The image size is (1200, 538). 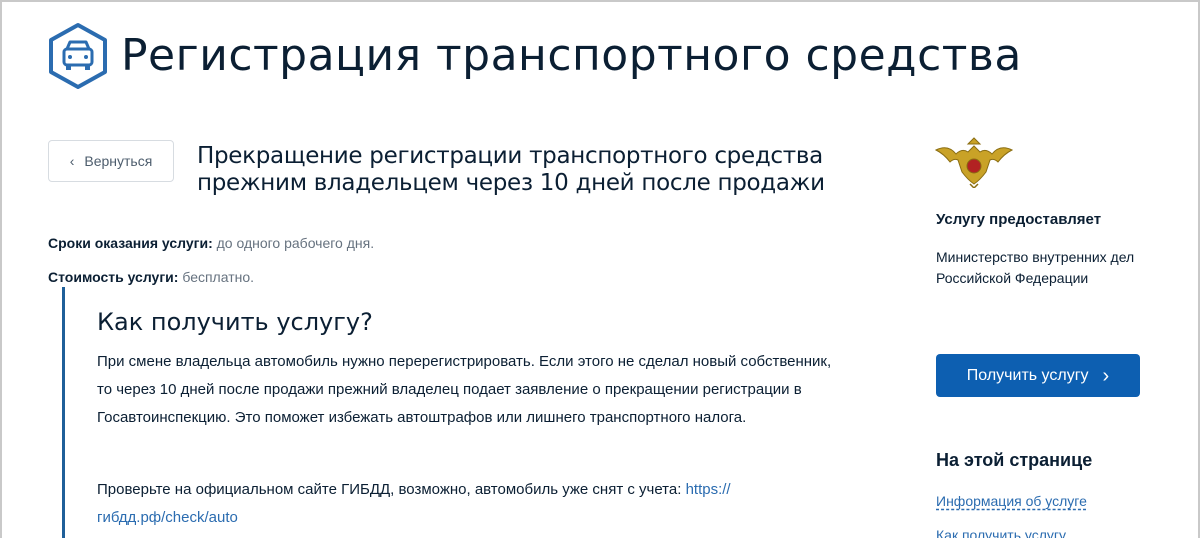 I want to click on provider-label: Услугу предоставляет, so click(x=1019, y=219).